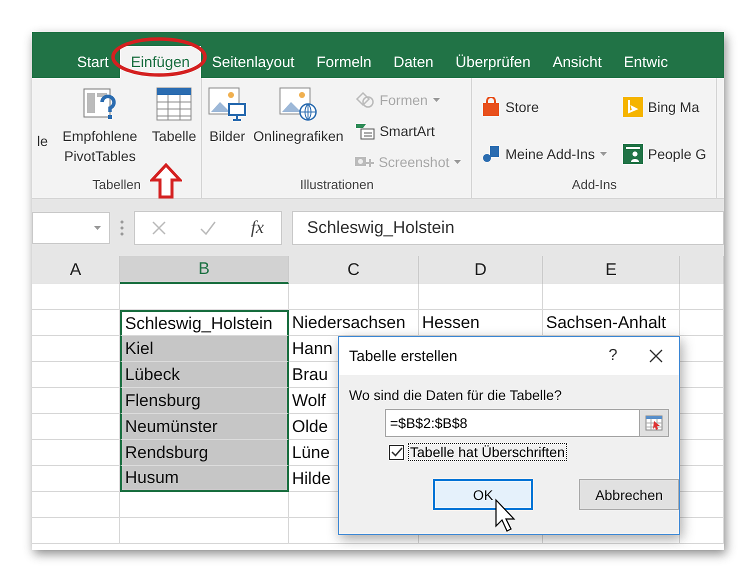 Image resolution: width=756 pixels, height=584 pixels. I want to click on ribbon-tab: Seitenlayout, so click(253, 62).